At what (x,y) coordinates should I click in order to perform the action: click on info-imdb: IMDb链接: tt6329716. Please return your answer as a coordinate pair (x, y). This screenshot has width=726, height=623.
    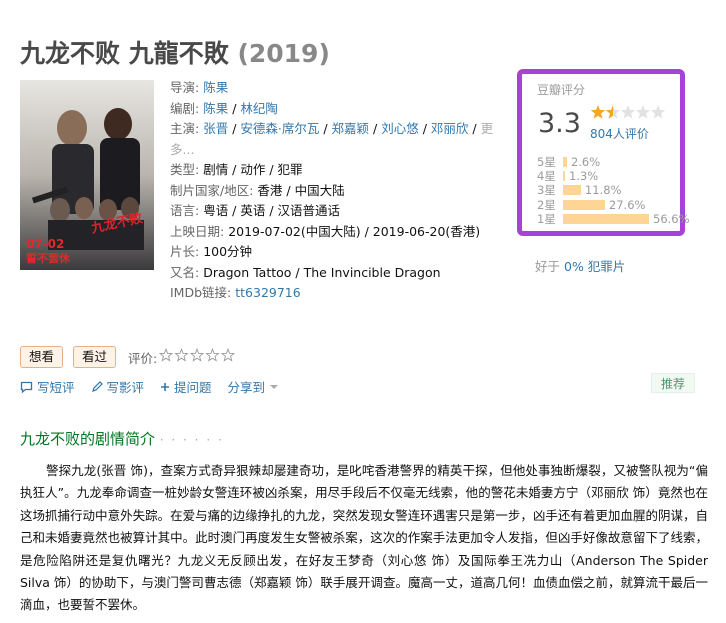
    Looking at the image, I should click on (235, 292).